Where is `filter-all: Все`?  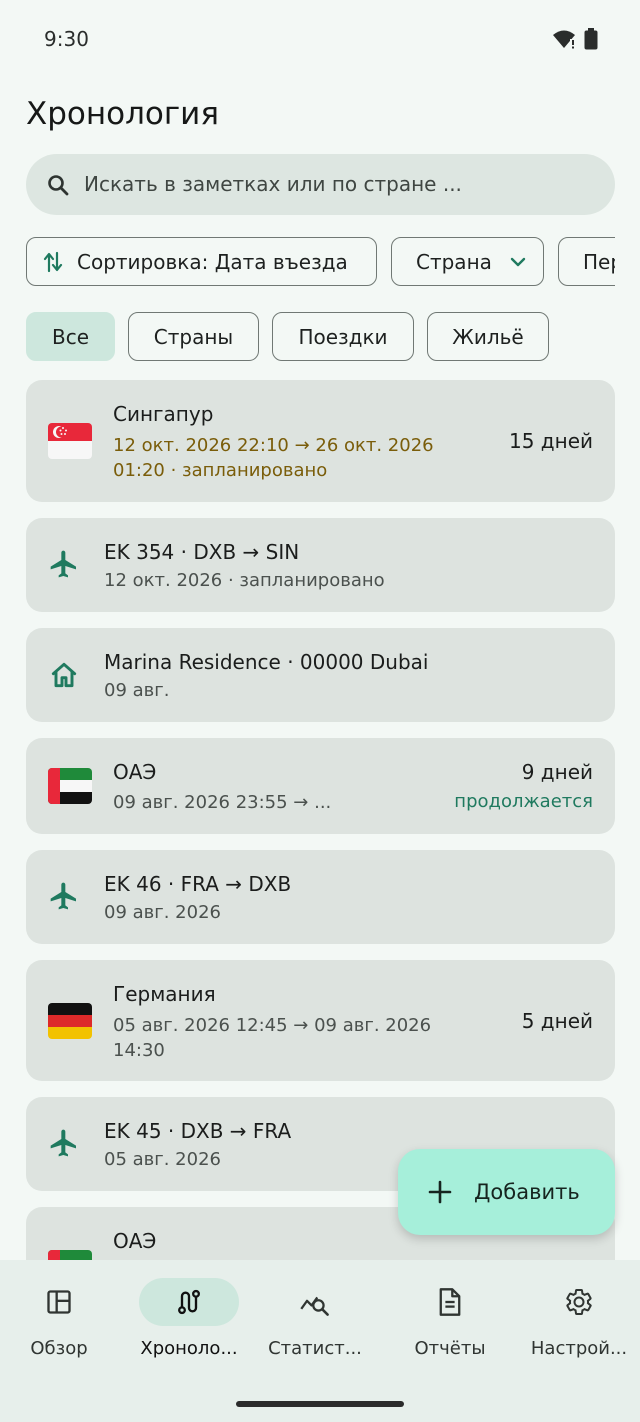 filter-all: Все is located at coordinates (70, 336).